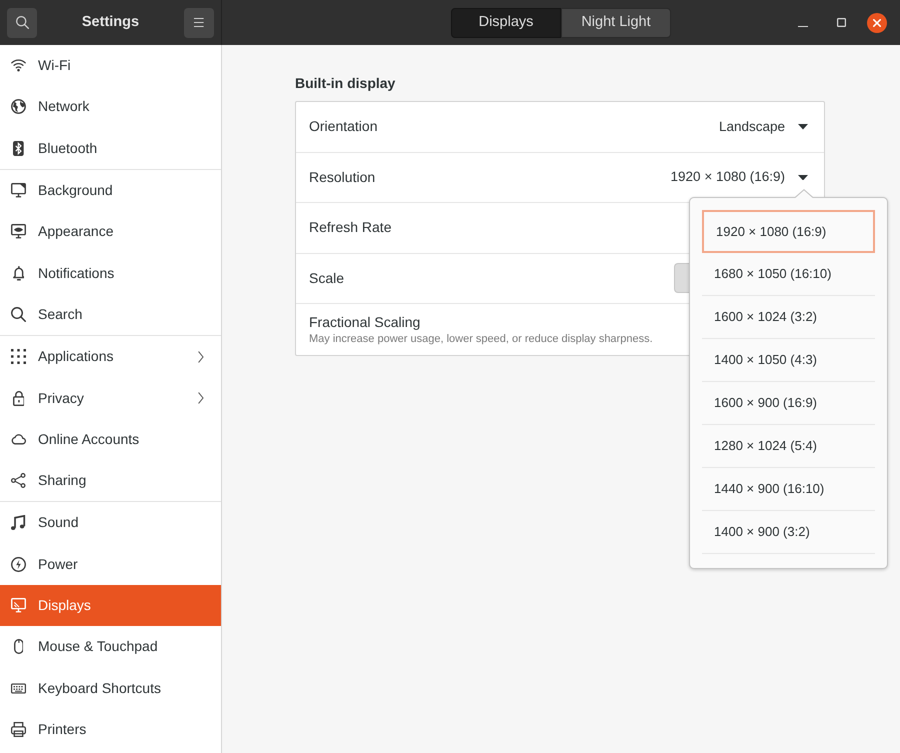 The height and width of the screenshot is (753, 900). I want to click on close-icon, so click(877, 22).